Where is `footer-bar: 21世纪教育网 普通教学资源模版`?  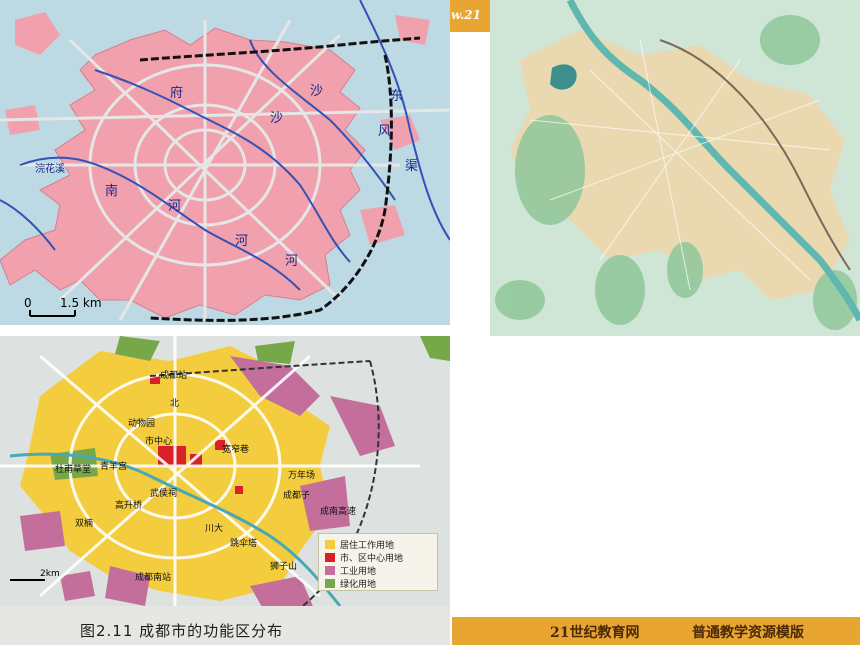
footer-bar: 21世纪教育网 普通教学资源模版 is located at coordinates (656, 631).